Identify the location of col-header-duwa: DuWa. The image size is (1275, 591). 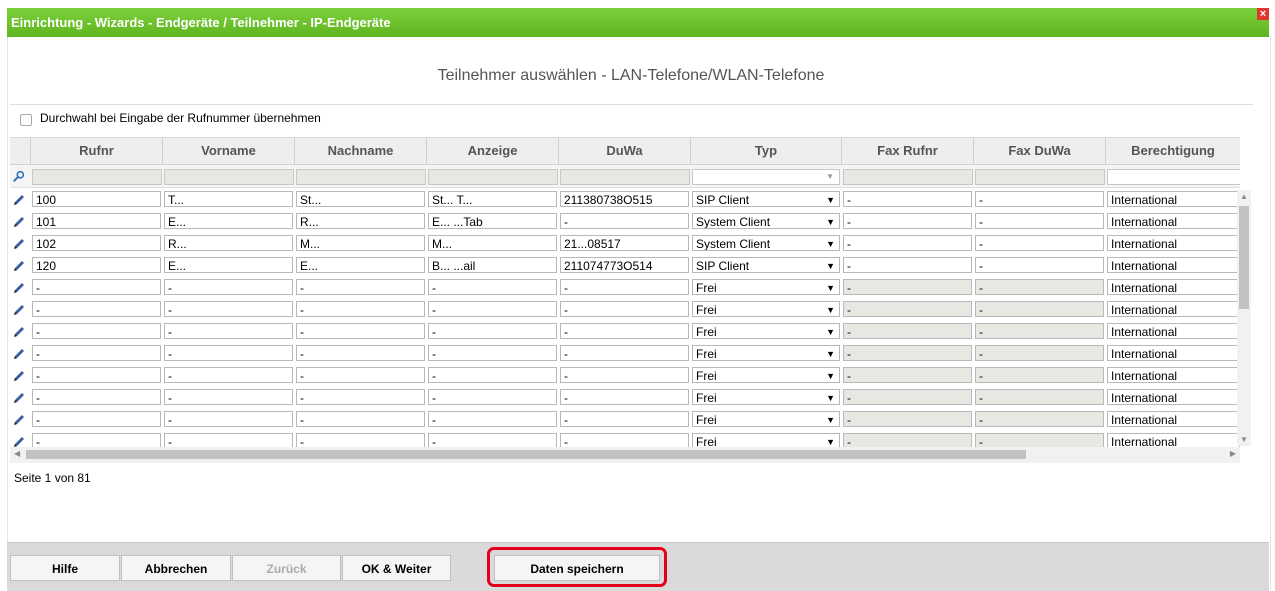
(625, 151).